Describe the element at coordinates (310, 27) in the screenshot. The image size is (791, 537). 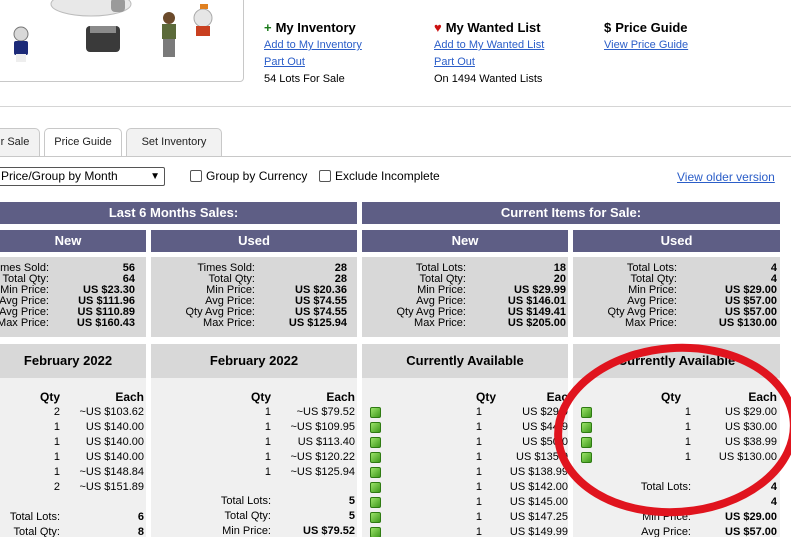
I see `my-inventory-title: + My Inventory` at that location.